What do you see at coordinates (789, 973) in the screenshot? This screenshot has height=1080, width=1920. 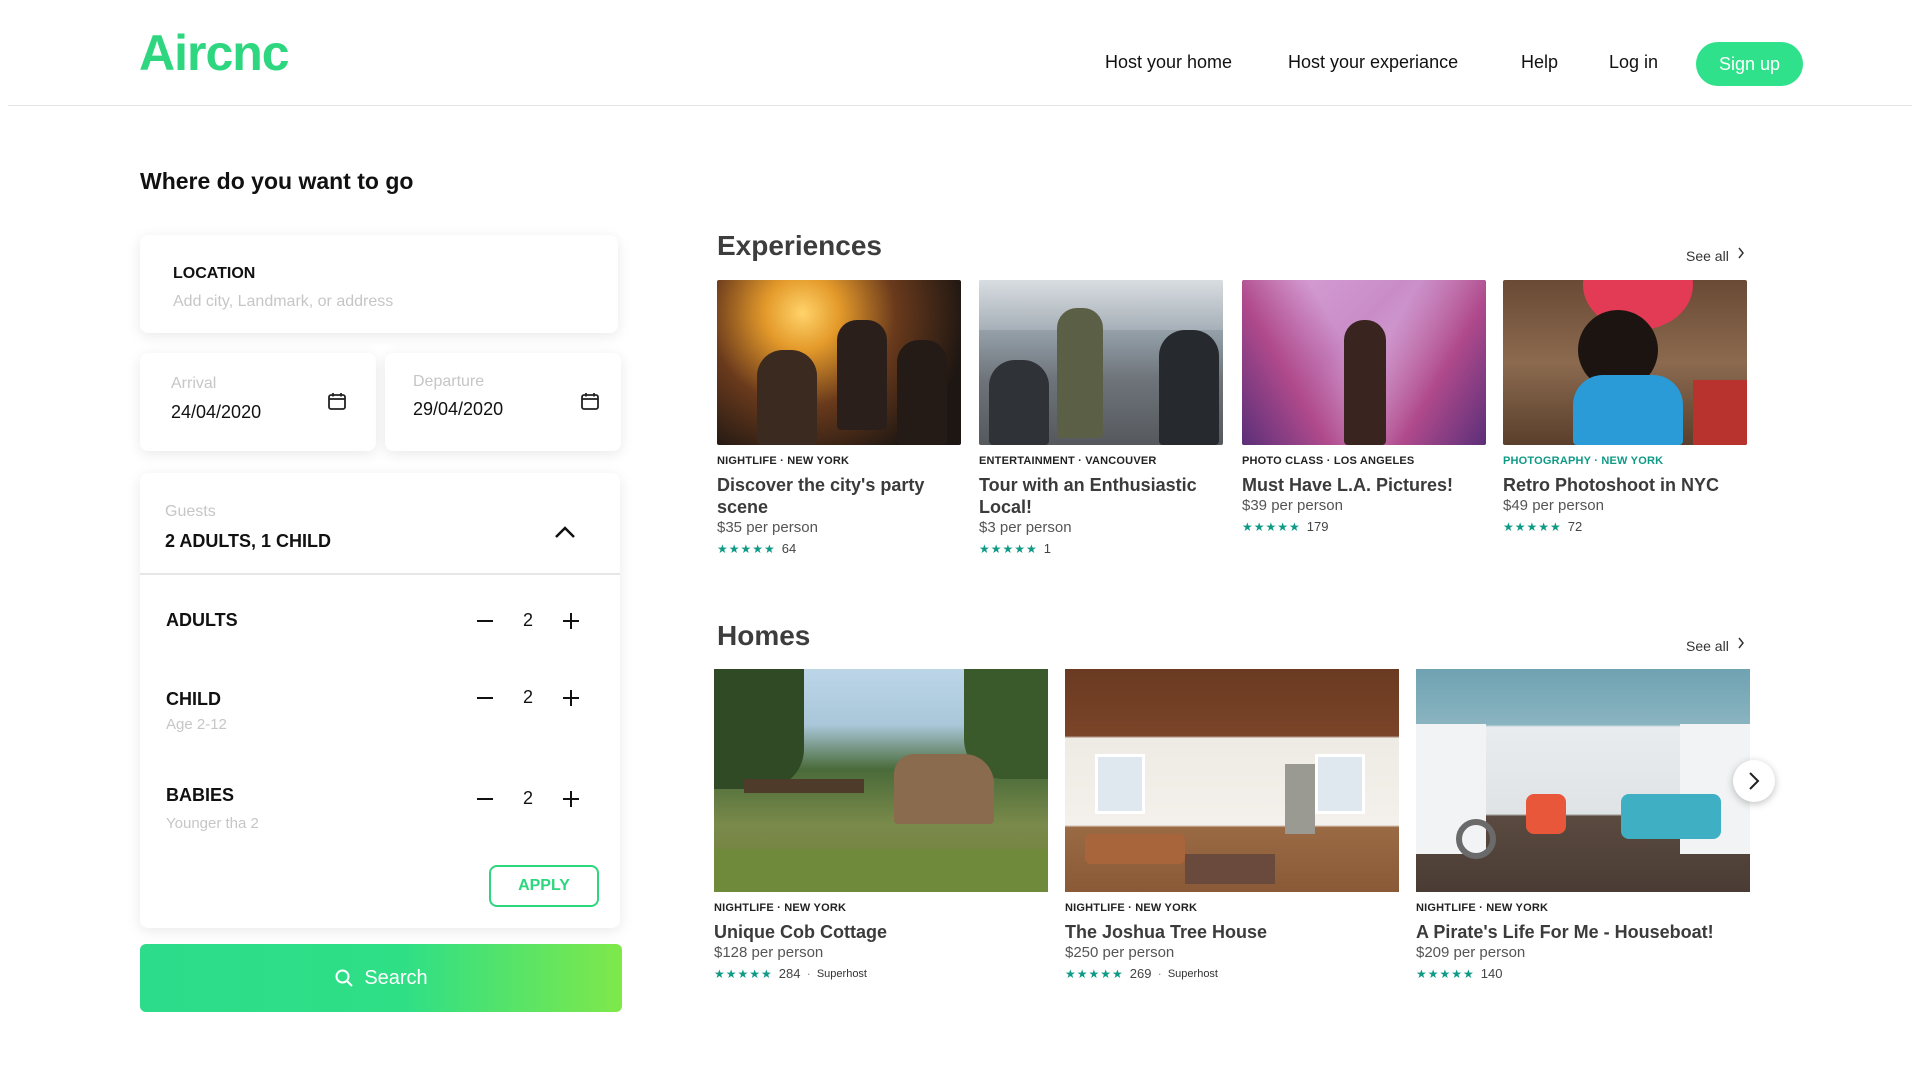 I see `rating-count: 284` at bounding box center [789, 973].